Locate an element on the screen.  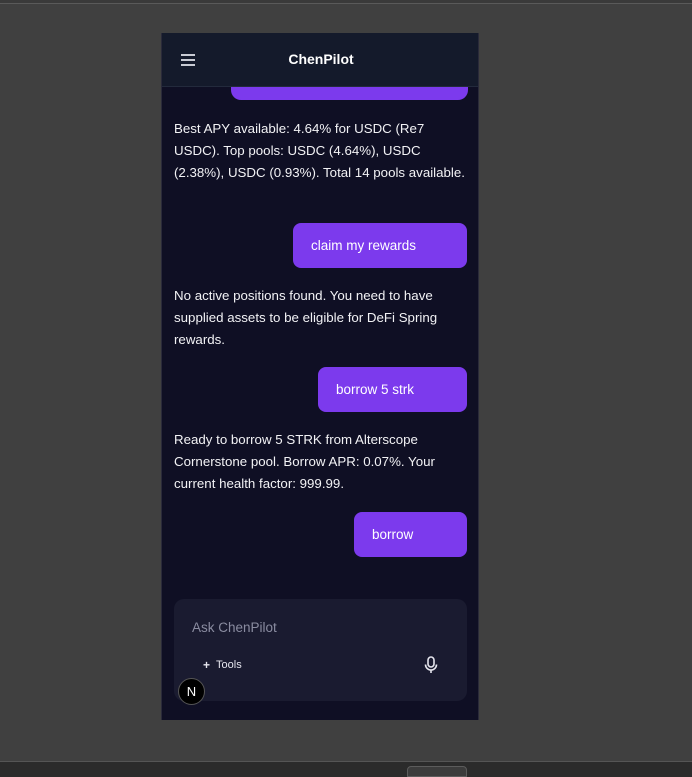
microphone-icon is located at coordinates (431, 665).